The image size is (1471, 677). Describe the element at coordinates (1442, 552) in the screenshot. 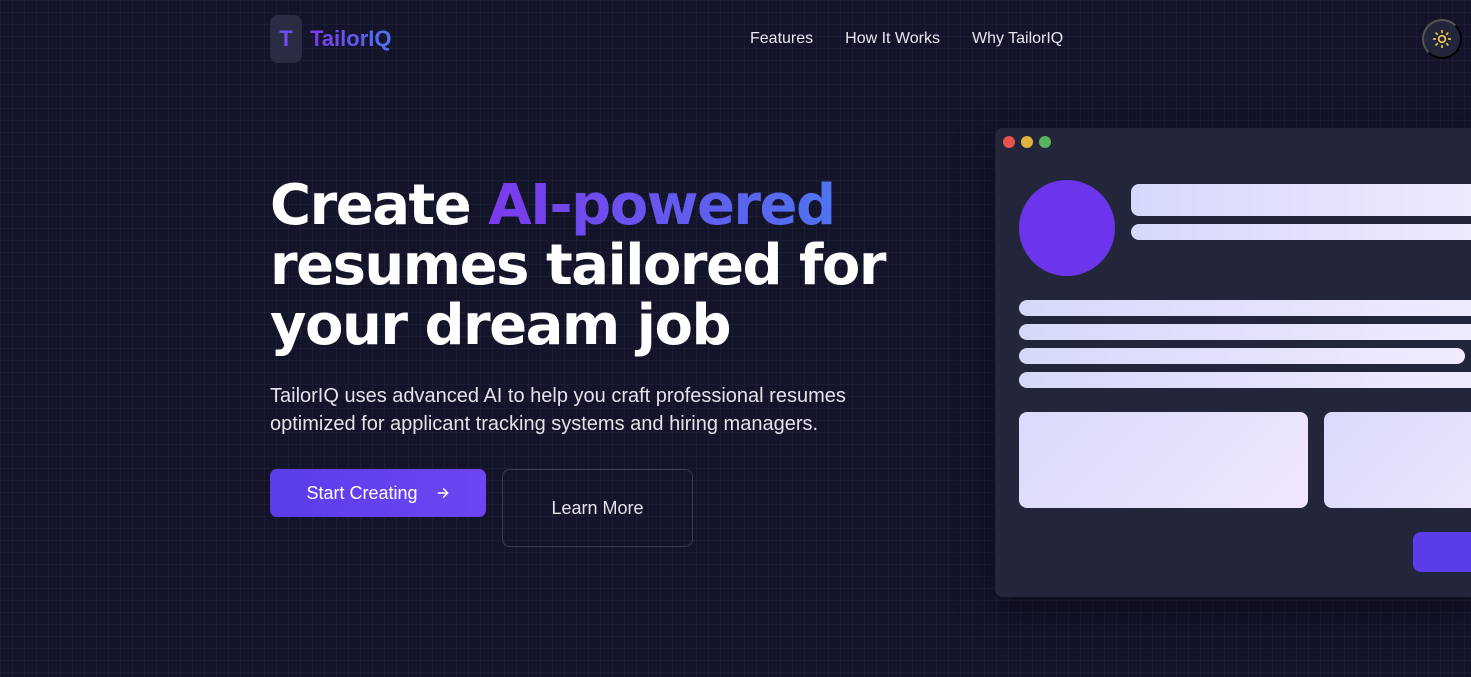

I see `mock-action-button` at that location.